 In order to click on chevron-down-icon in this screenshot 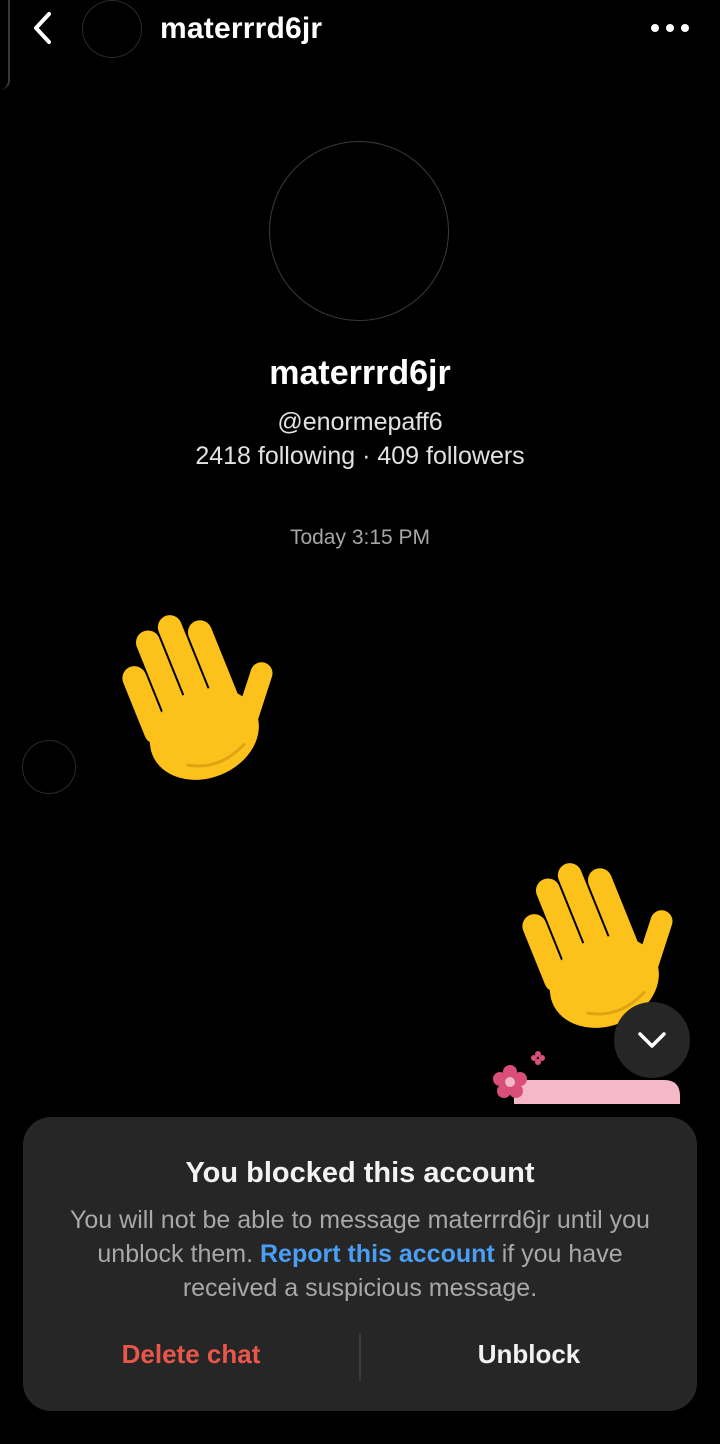, I will do `click(652, 1040)`.